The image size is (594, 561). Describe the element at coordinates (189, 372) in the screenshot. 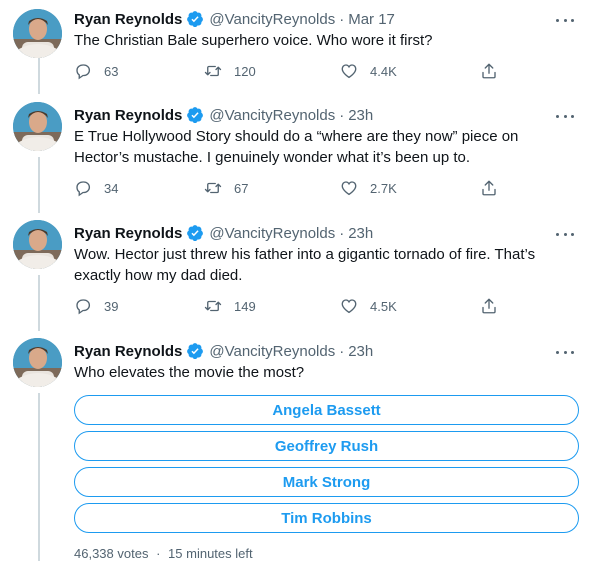

I see `tweet-text: Who elevates the movie the most?` at that location.